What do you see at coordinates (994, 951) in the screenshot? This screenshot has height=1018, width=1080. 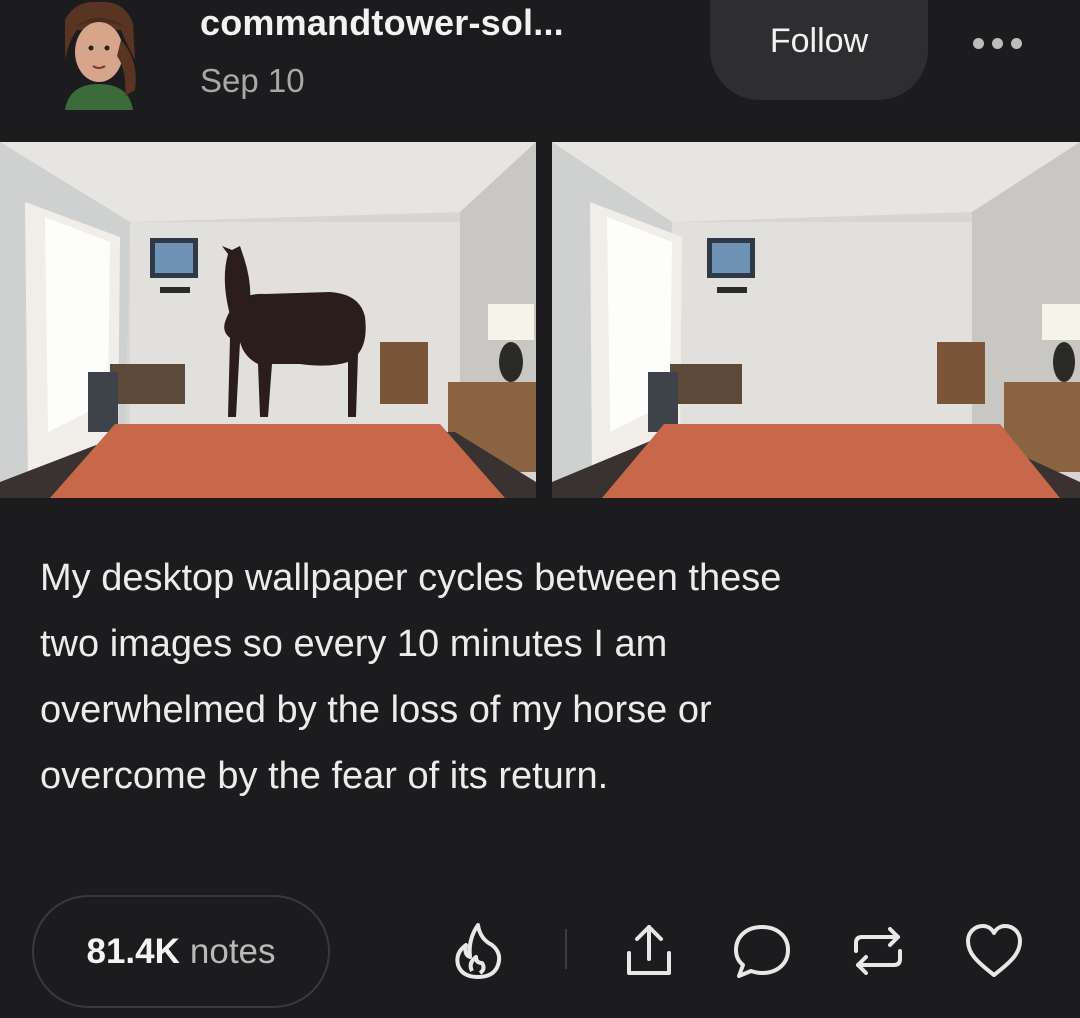 I see `heart-icon` at bounding box center [994, 951].